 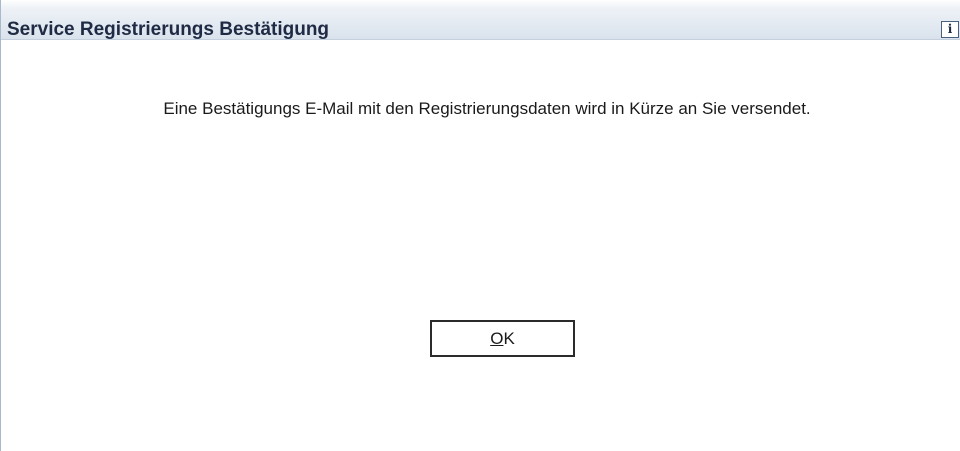 What do you see at coordinates (509, 338) in the screenshot?
I see `ok-button-label-rest: K` at bounding box center [509, 338].